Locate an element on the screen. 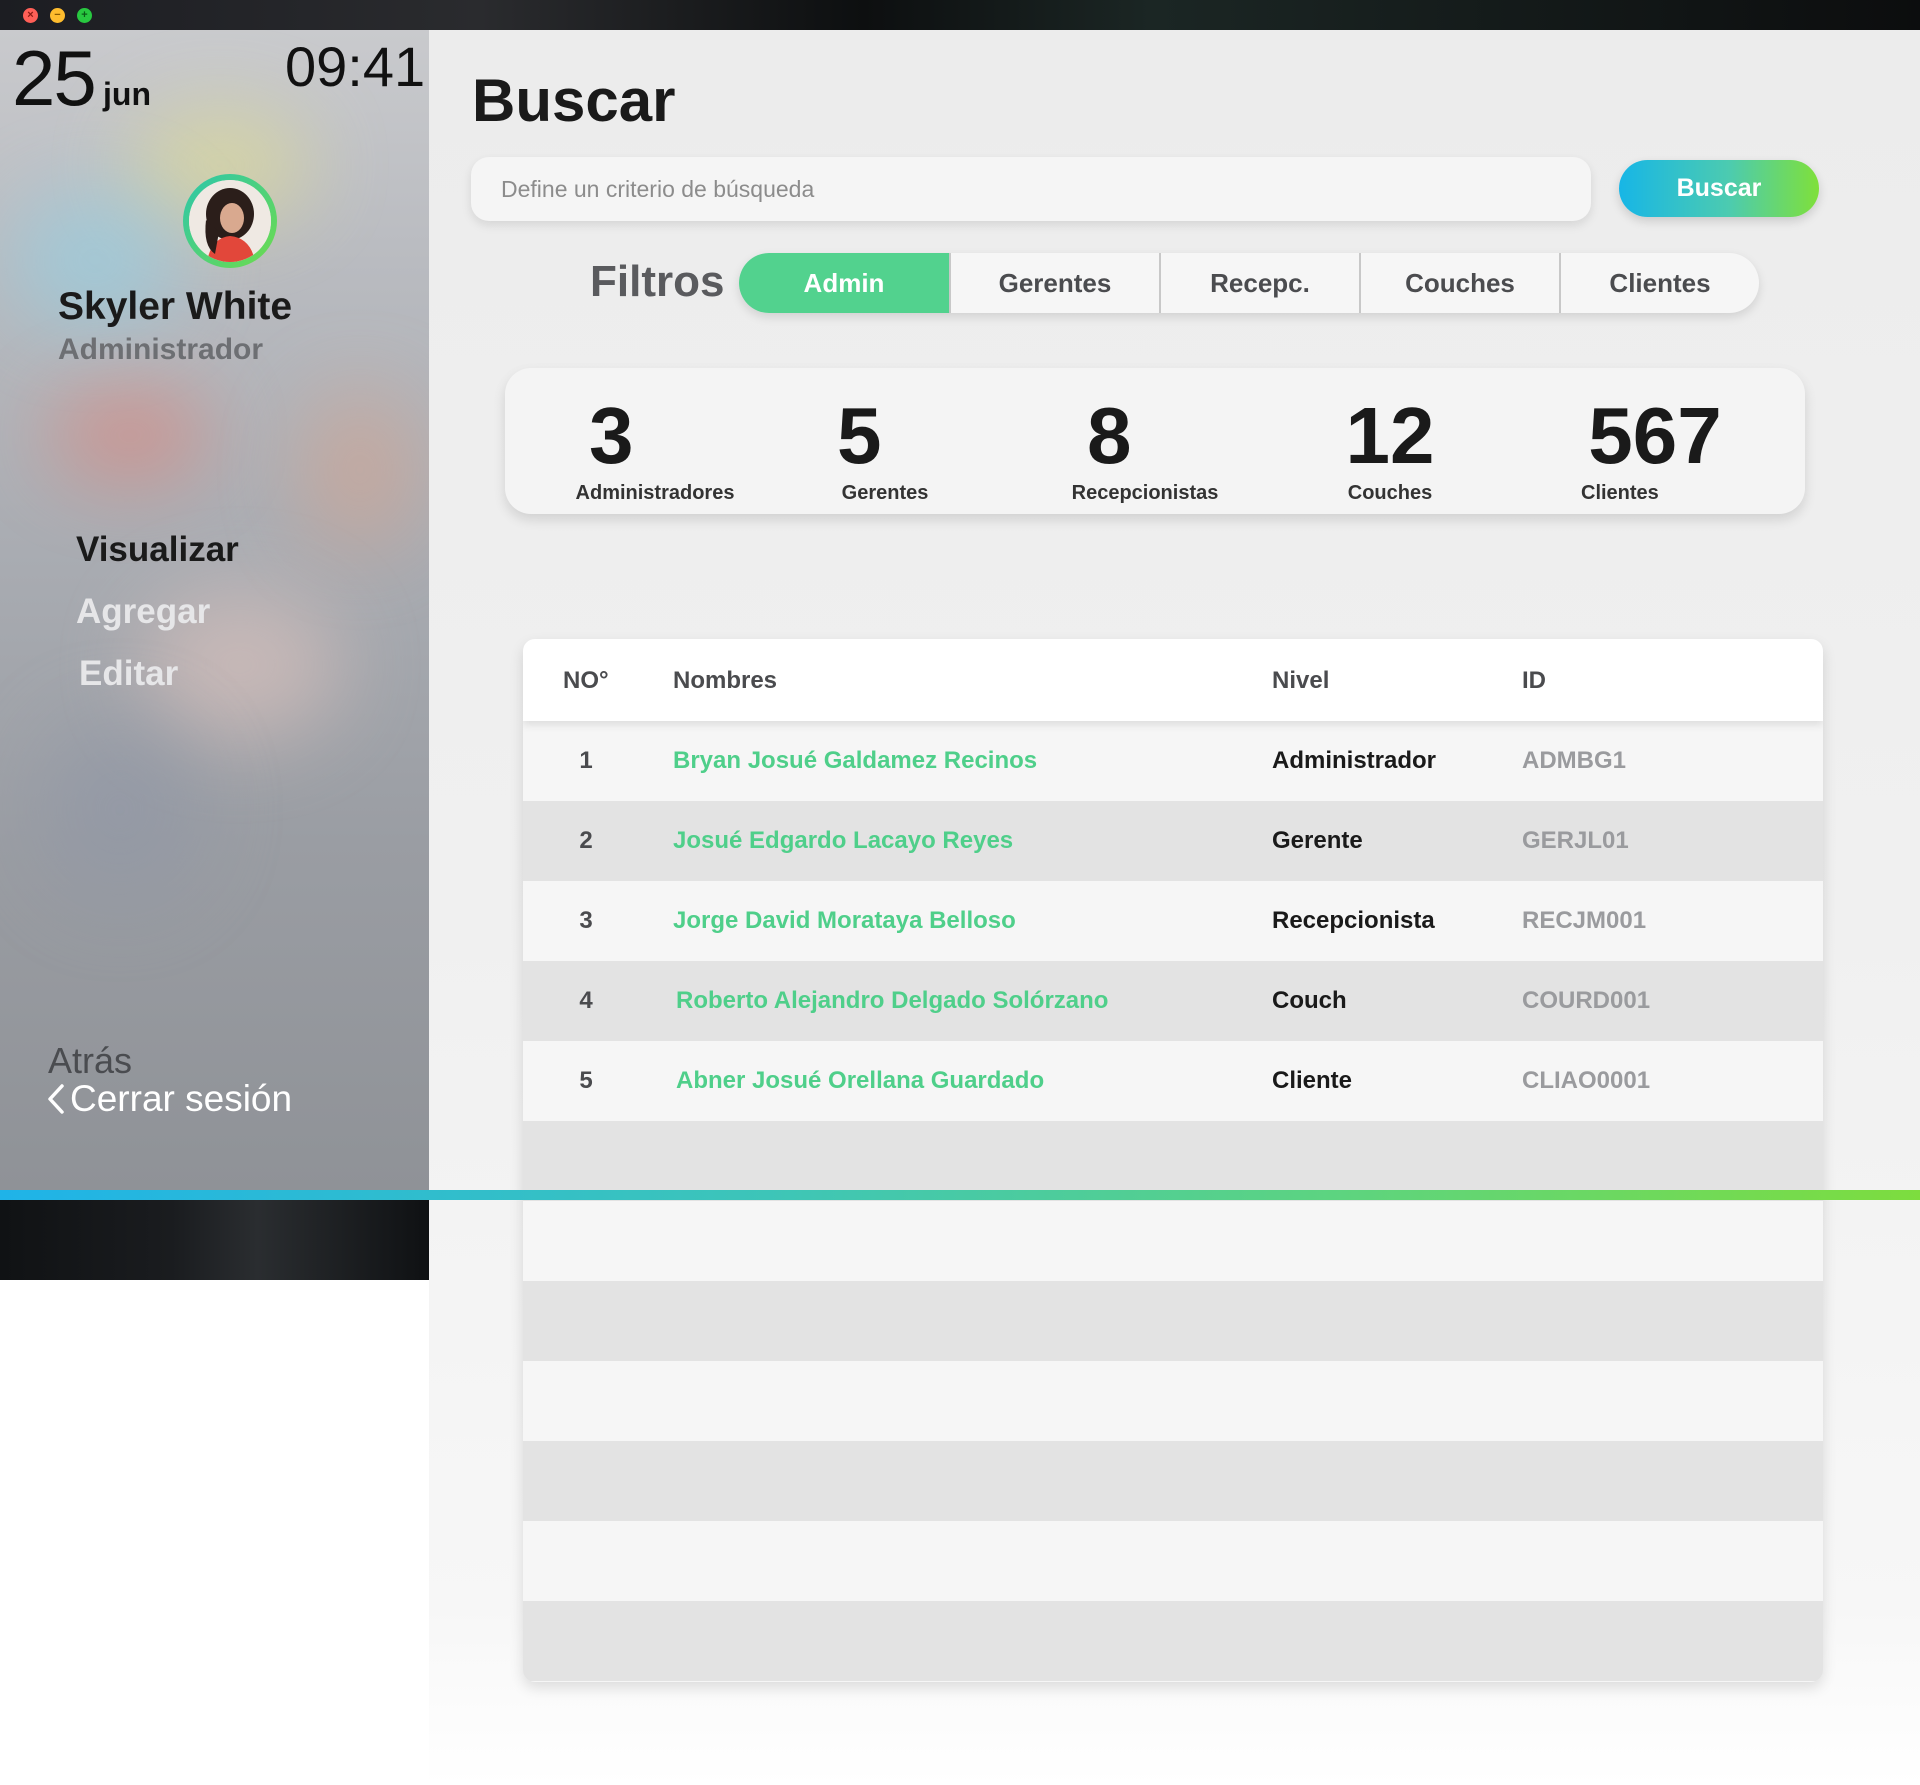 This screenshot has height=1785, width=1920. filter-tab-clientes: Clientes is located at coordinates (1659, 283).